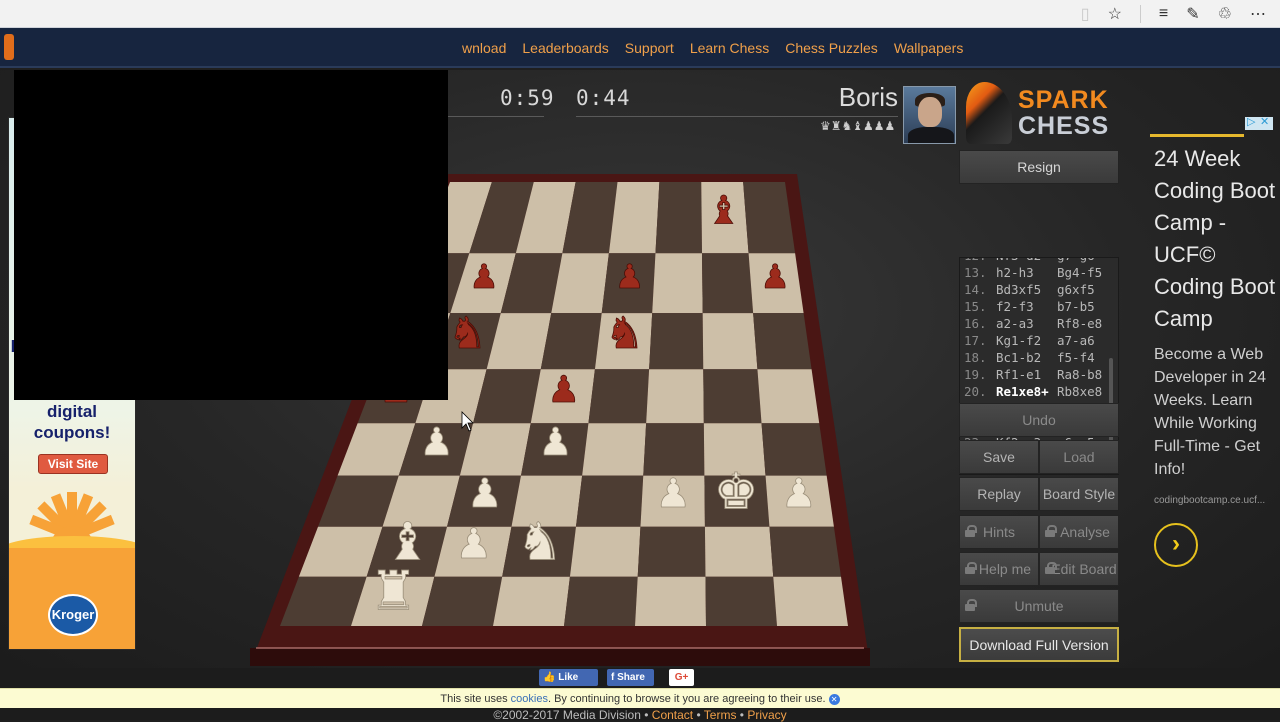 The height and width of the screenshot is (722, 1280). Describe the element at coordinates (1176, 545) in the screenshot. I see `ad-arrow-button: ›` at that location.